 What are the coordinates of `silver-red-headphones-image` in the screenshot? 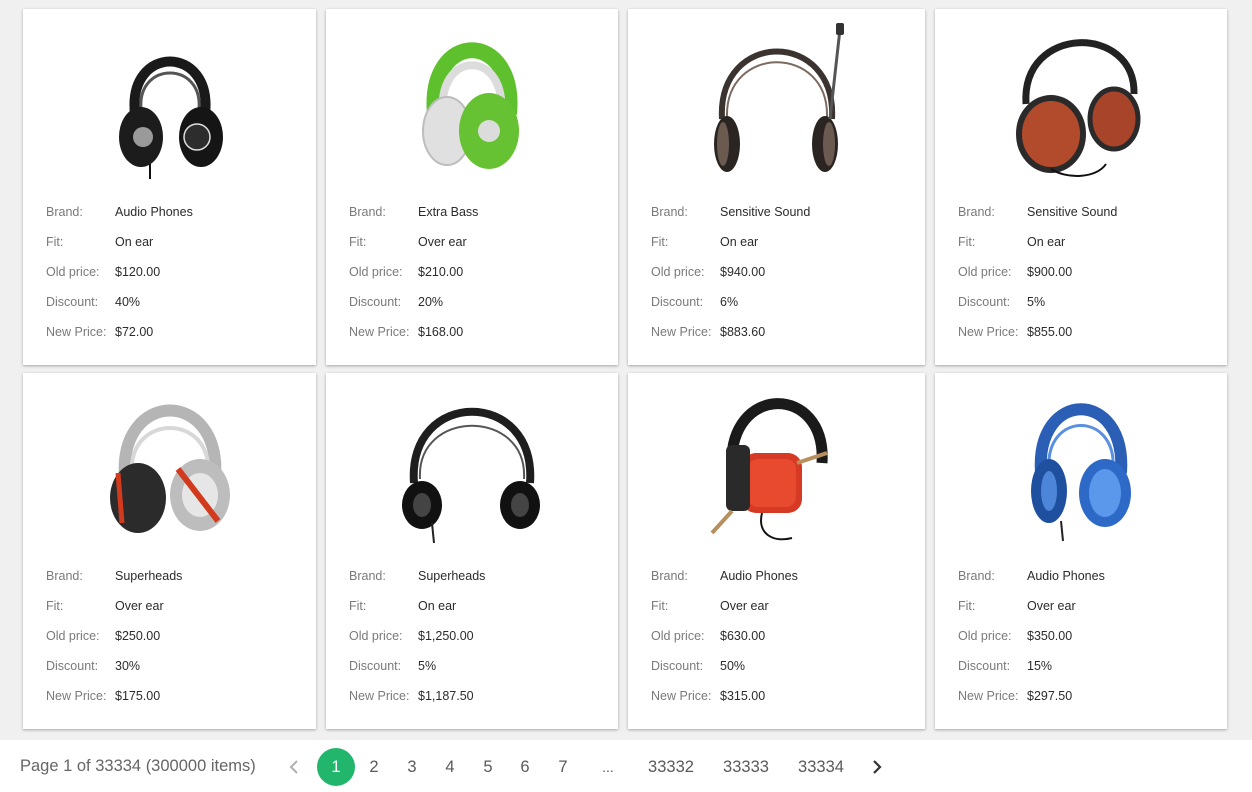 It's located at (169, 463).